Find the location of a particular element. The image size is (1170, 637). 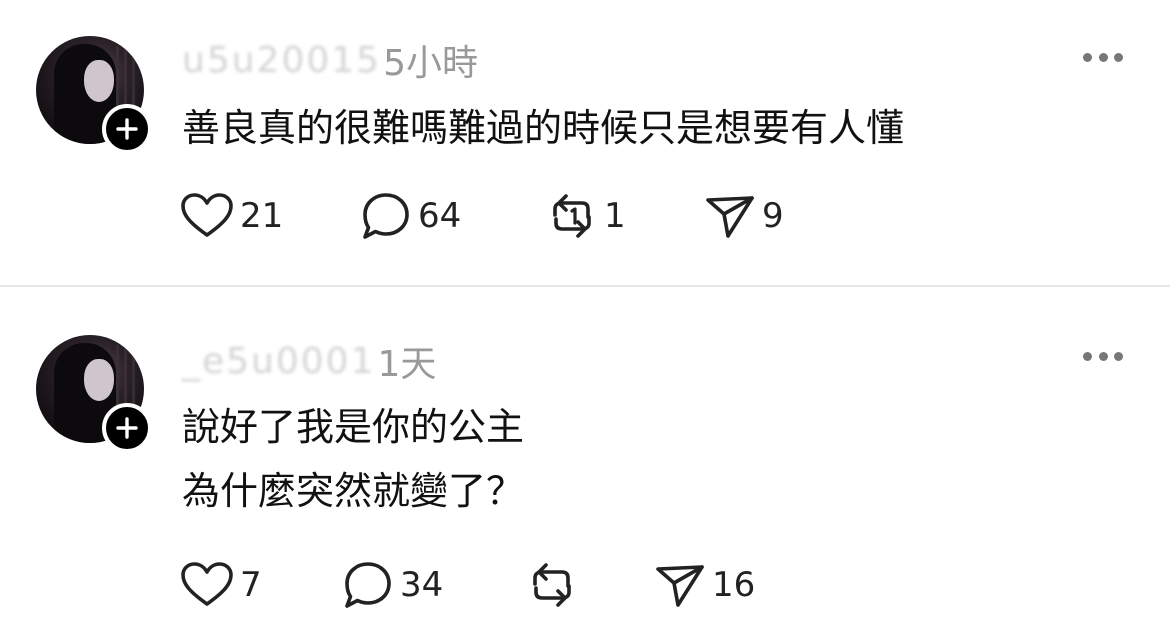

share-count: 16 is located at coordinates (734, 585).